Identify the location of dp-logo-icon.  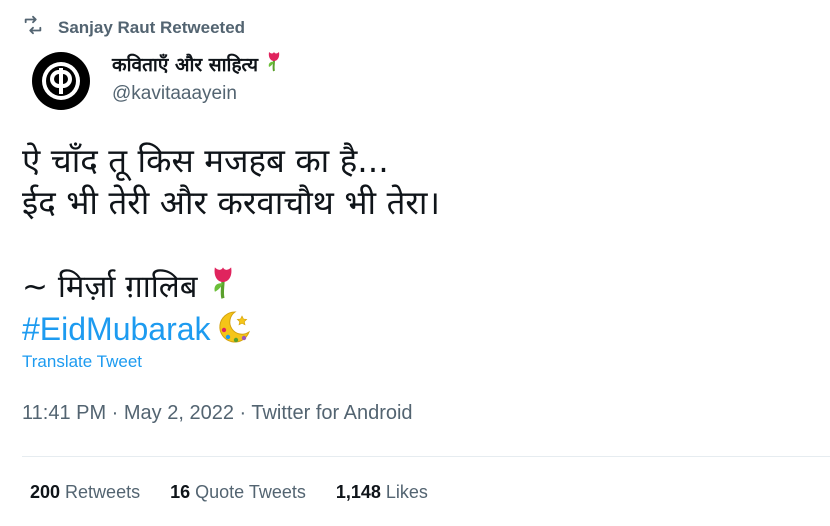
(61, 81).